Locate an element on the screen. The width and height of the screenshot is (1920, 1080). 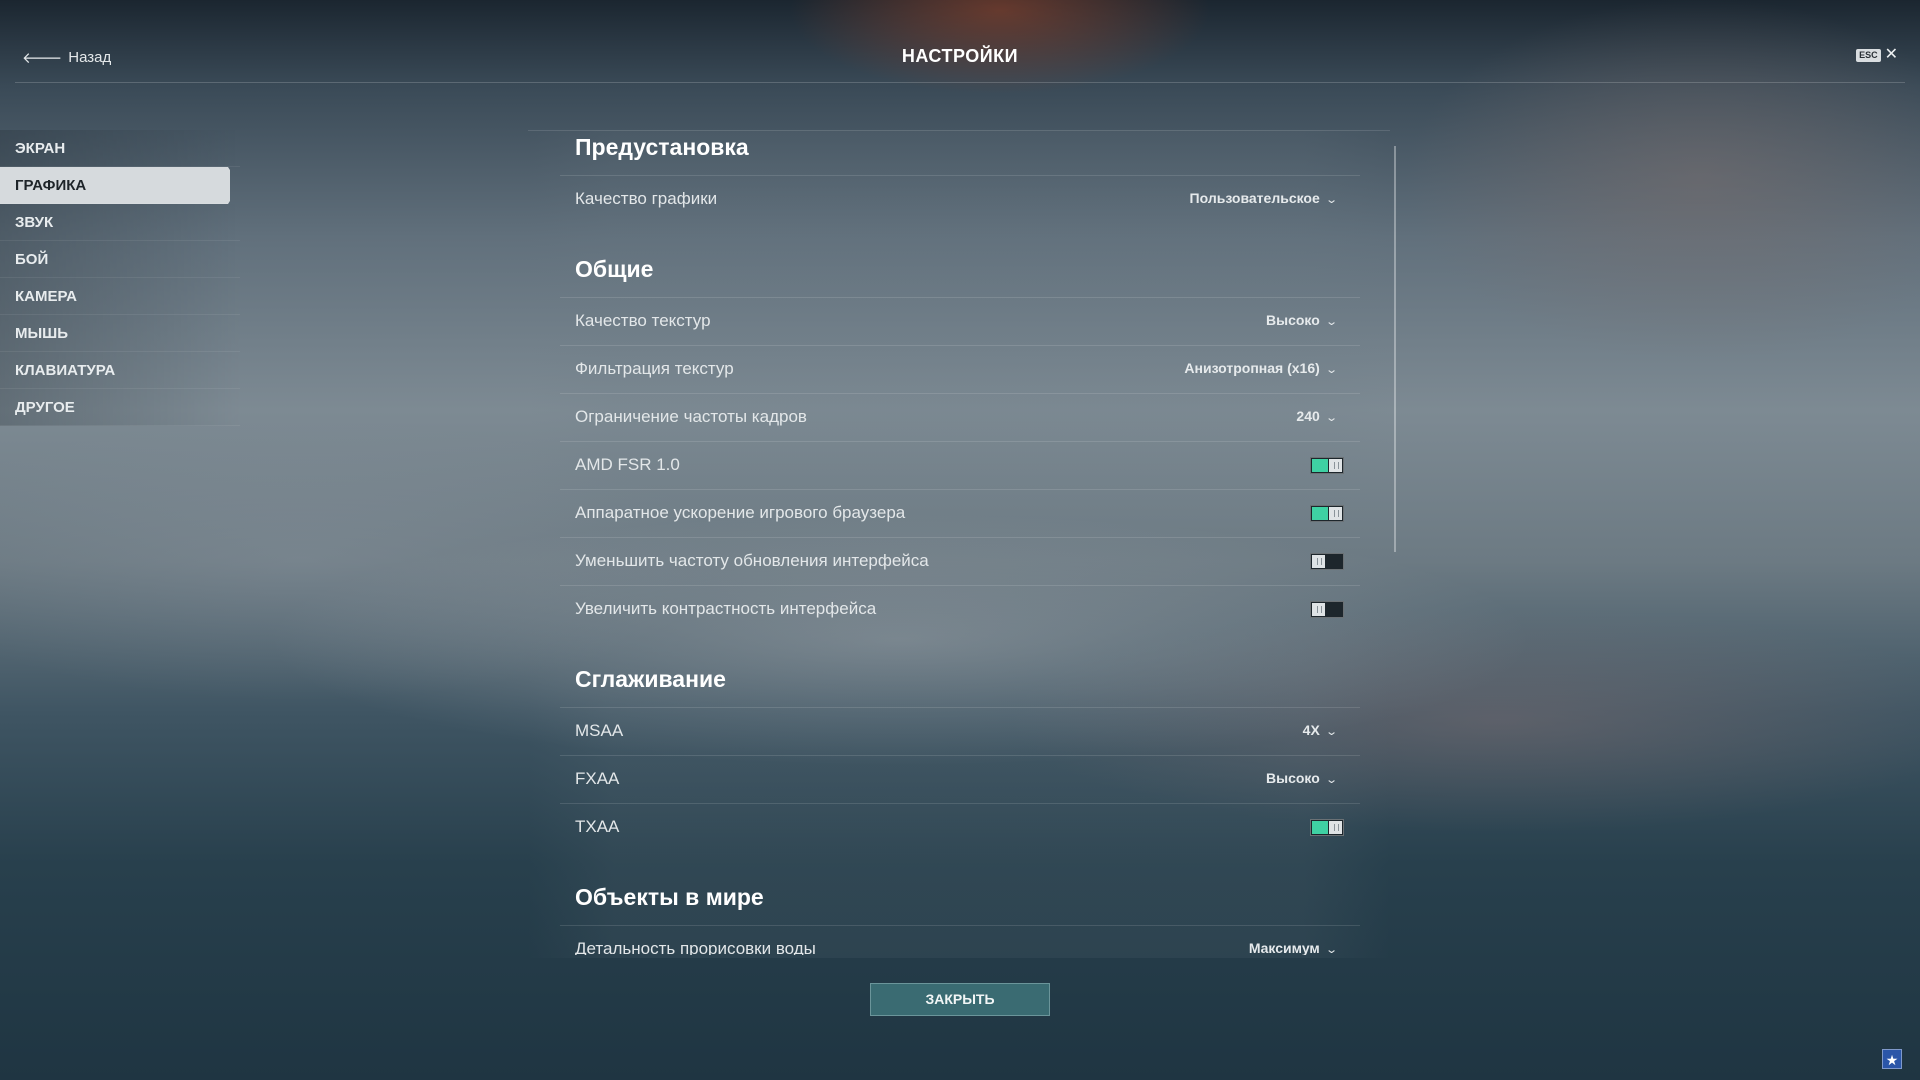
setting-label: FXAA is located at coordinates (597, 778).